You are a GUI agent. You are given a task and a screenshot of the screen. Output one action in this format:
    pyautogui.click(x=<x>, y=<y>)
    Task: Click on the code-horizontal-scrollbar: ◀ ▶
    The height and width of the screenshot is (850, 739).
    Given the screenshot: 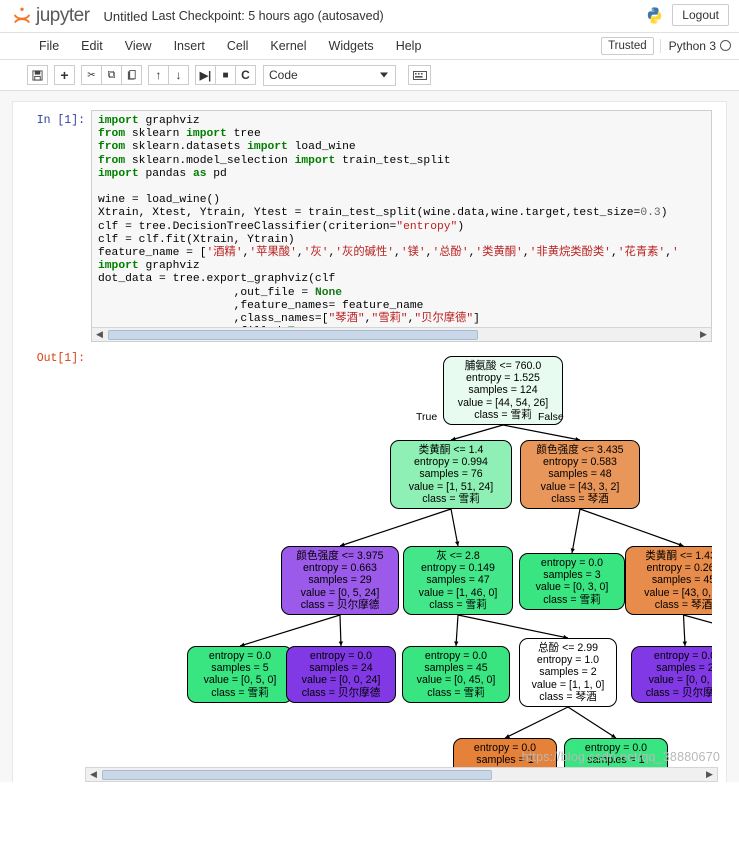 What is the action you would take?
    pyautogui.click(x=401, y=334)
    